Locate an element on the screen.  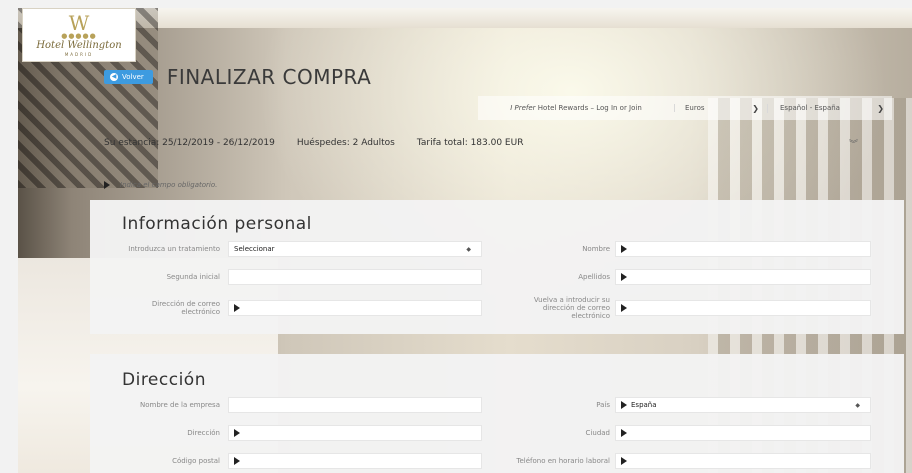
city-input is located at coordinates (743, 433).